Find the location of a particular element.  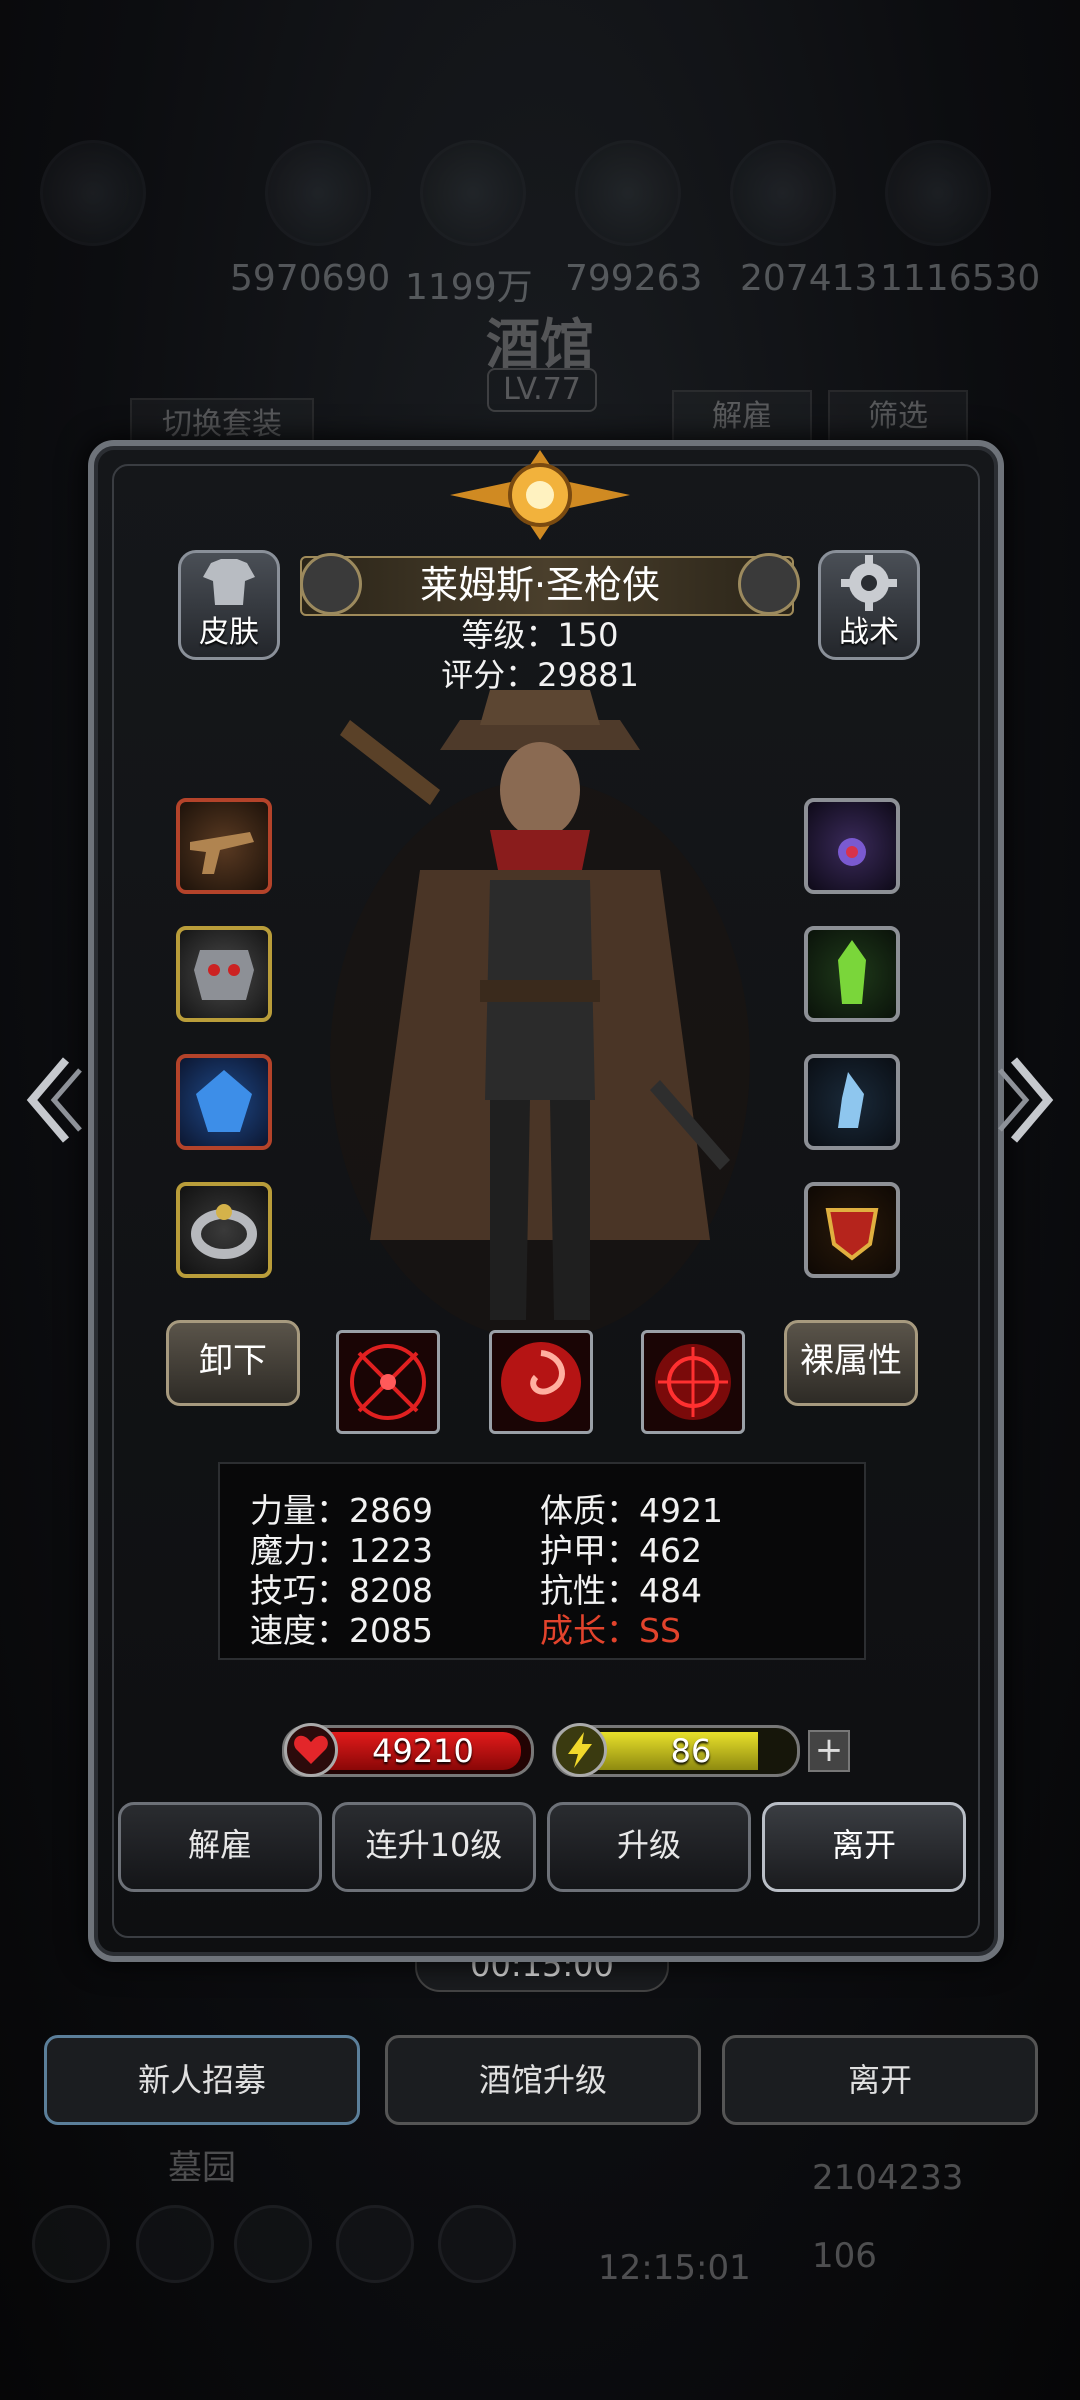

blue-crystal-icon is located at coordinates (224, 1101).